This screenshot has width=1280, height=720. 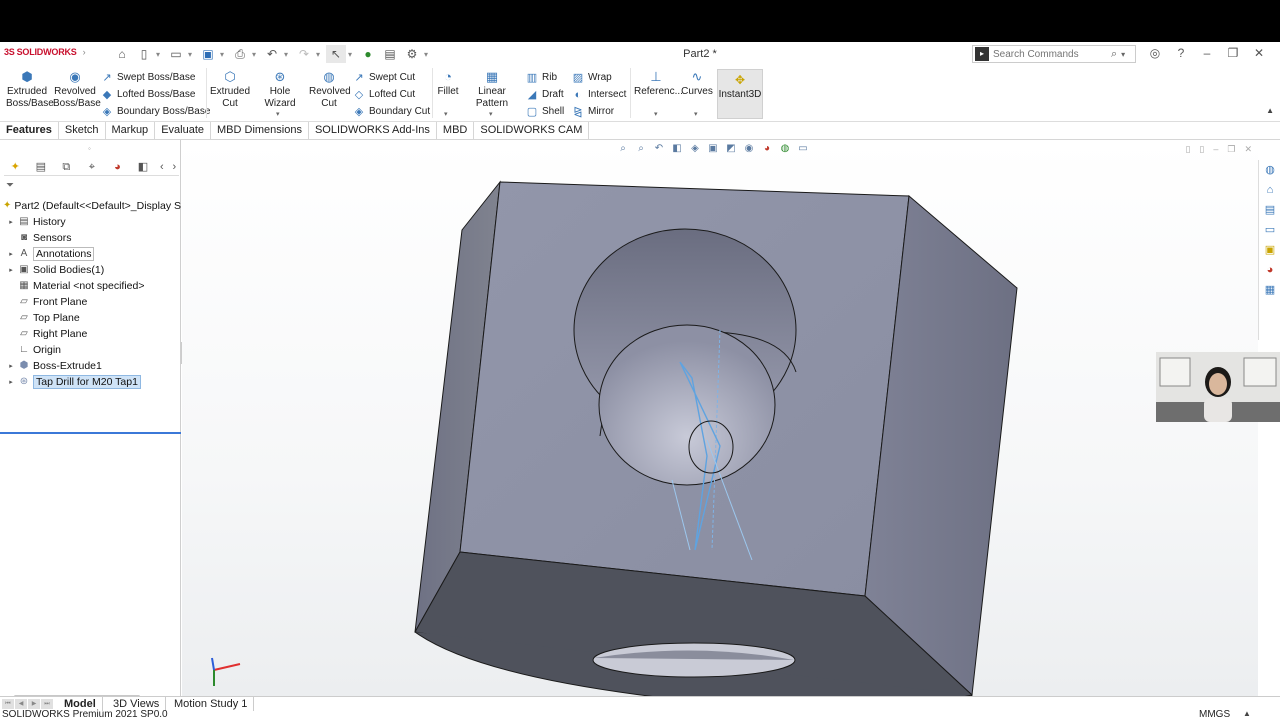 What do you see at coordinates (288, 54) in the screenshot?
I see `undo-dropdown-icon: ▾` at bounding box center [288, 54].